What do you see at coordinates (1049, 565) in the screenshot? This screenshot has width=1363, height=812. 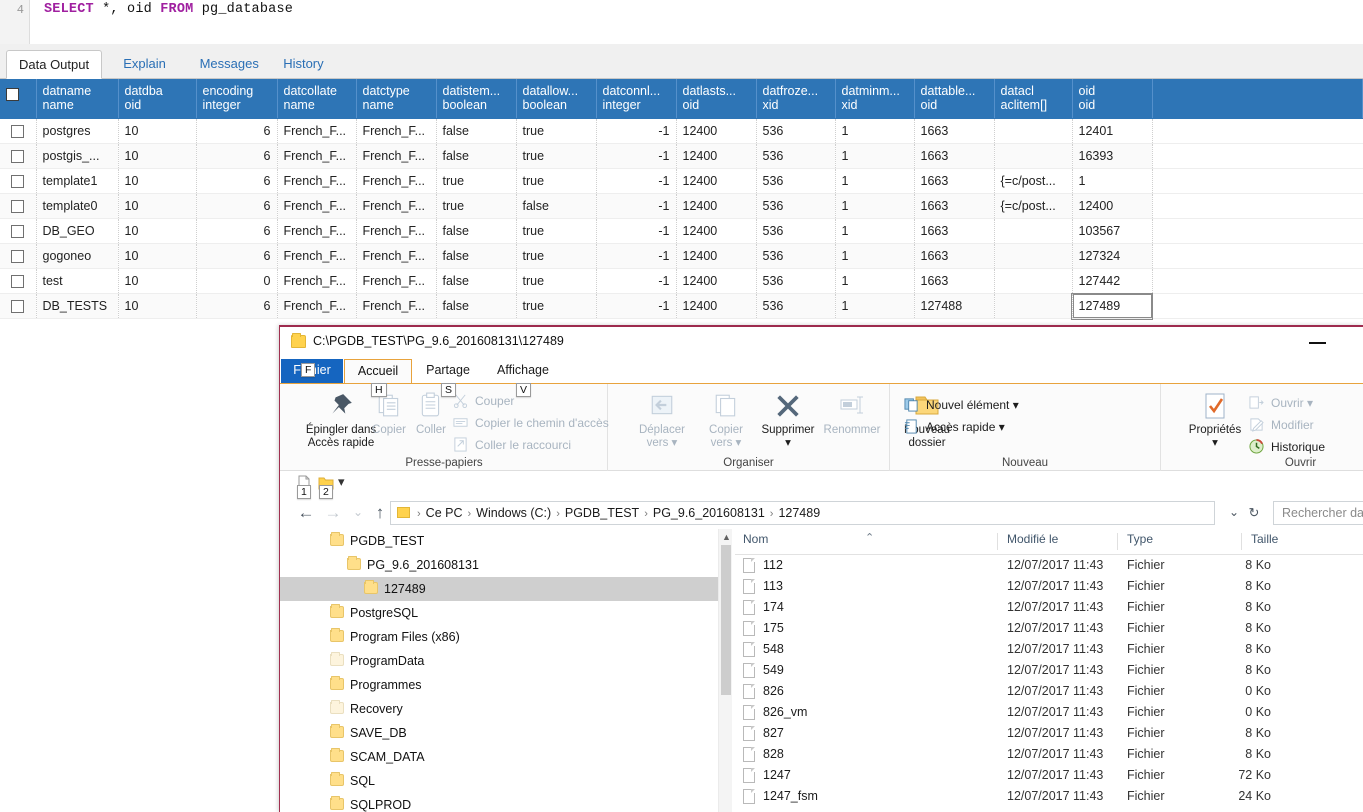 I see `file-row: 112 12/07/2017 11:43 Fichier 8 Ko` at bounding box center [1049, 565].